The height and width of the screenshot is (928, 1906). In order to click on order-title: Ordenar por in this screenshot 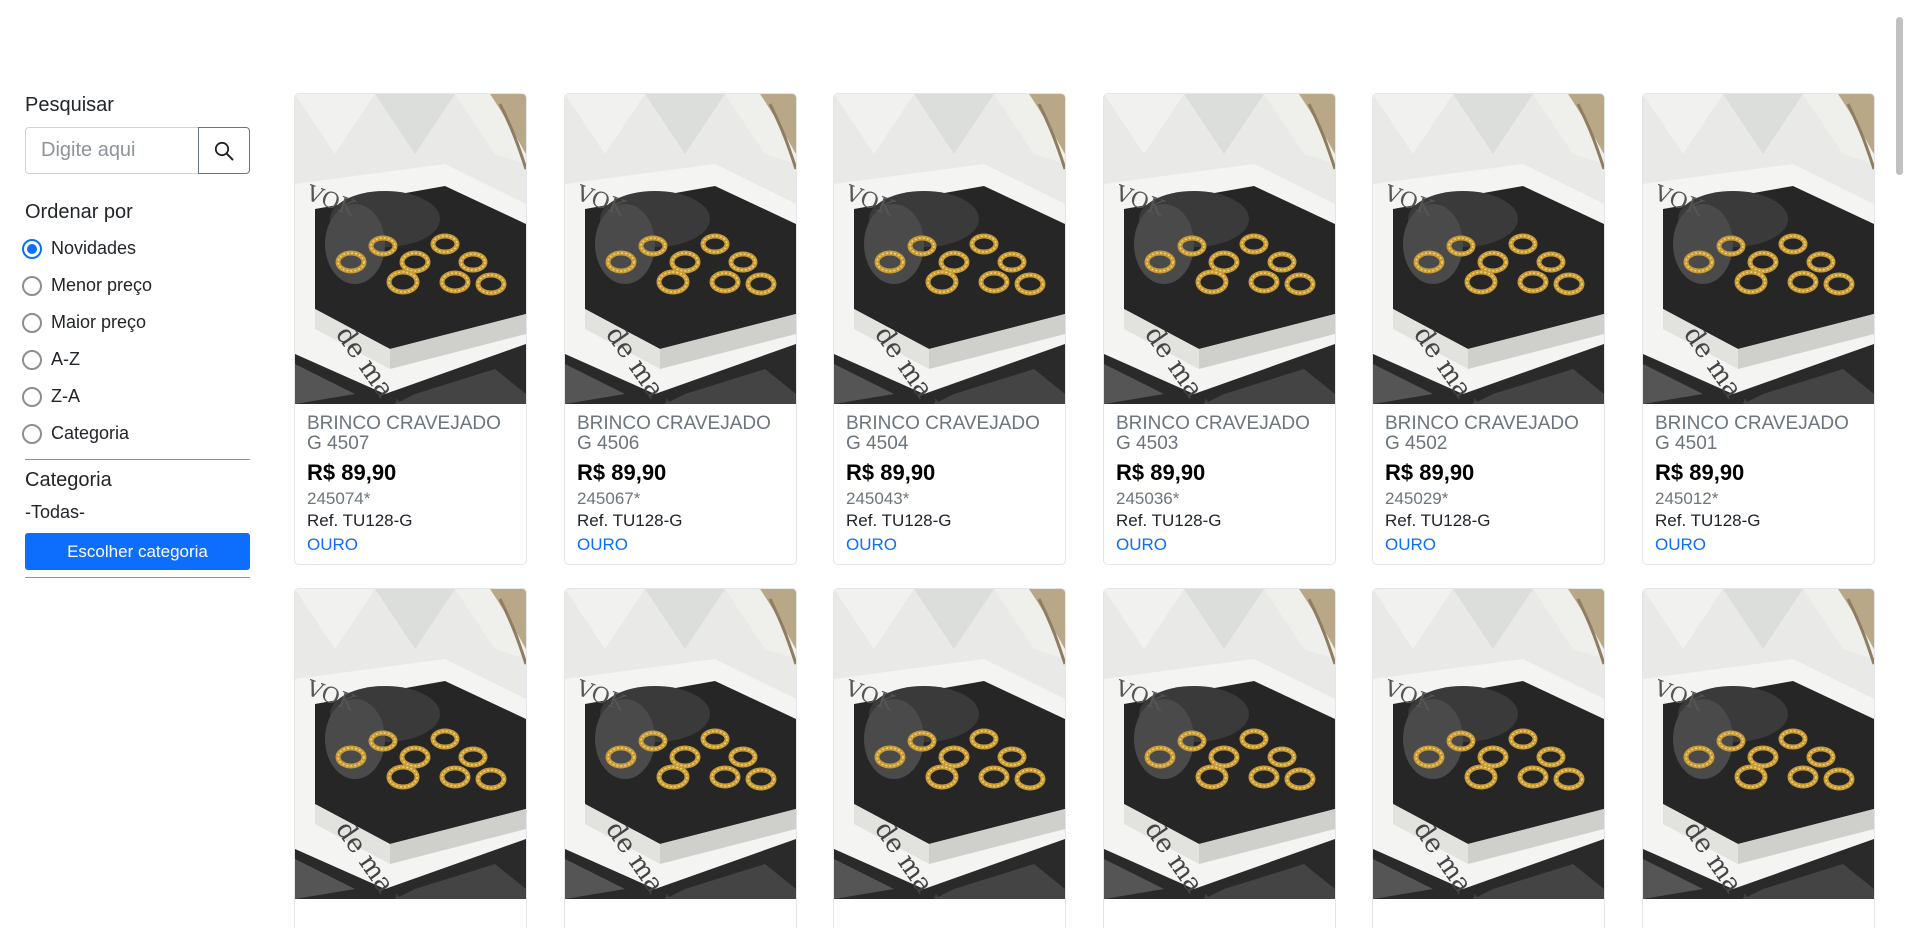, I will do `click(79, 212)`.